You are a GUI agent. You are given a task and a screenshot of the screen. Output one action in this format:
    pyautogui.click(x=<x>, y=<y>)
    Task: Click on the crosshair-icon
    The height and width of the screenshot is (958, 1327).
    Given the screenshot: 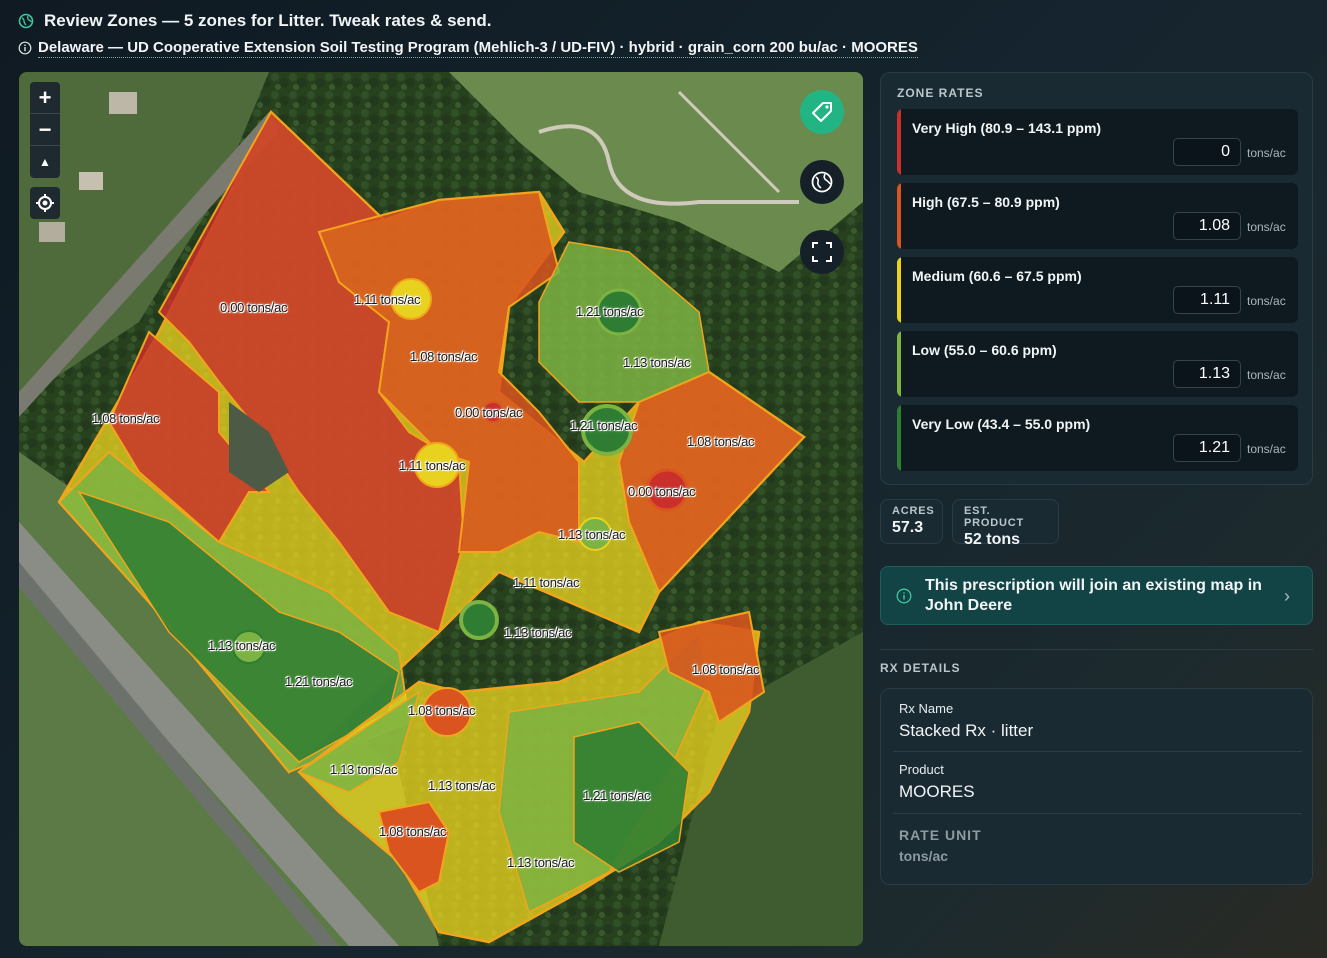 What is the action you would take?
    pyautogui.click(x=45, y=203)
    